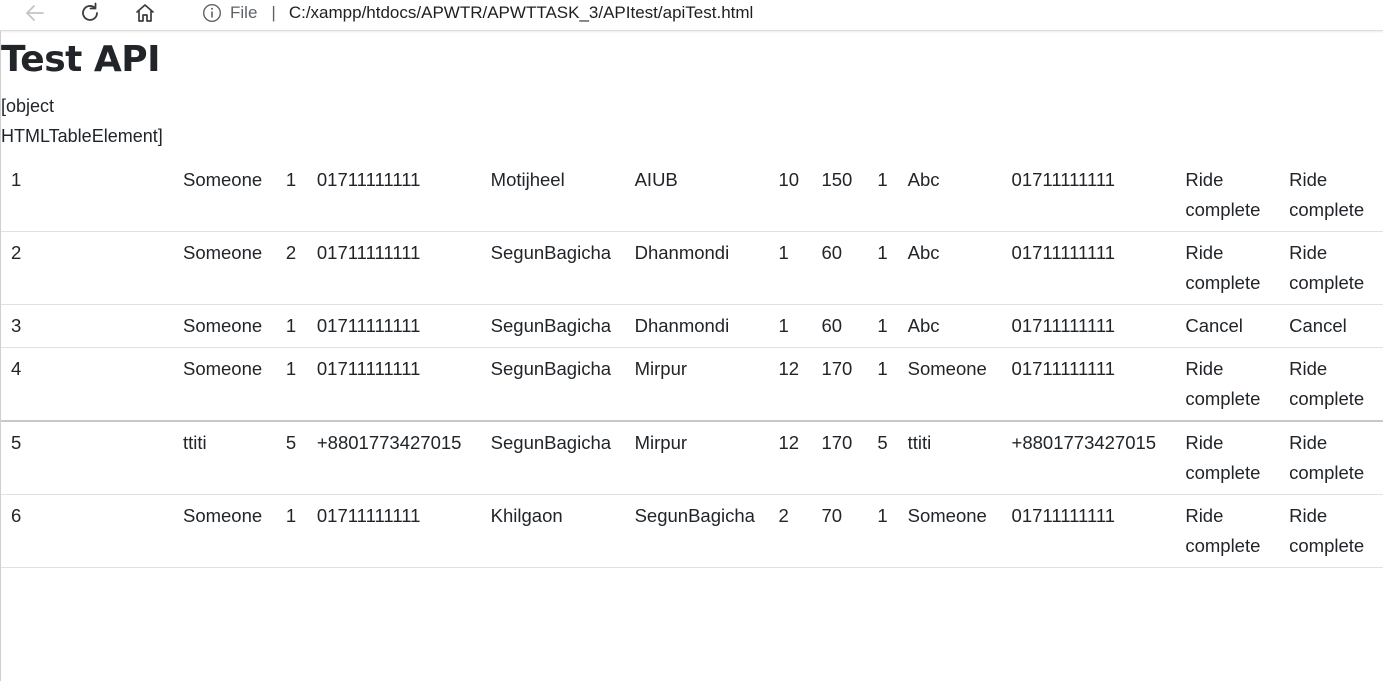 Image resolution: width=1383 pixels, height=683 pixels. What do you see at coordinates (882, 458) in the screenshot?
I see `cell-rider-id: 5` at bounding box center [882, 458].